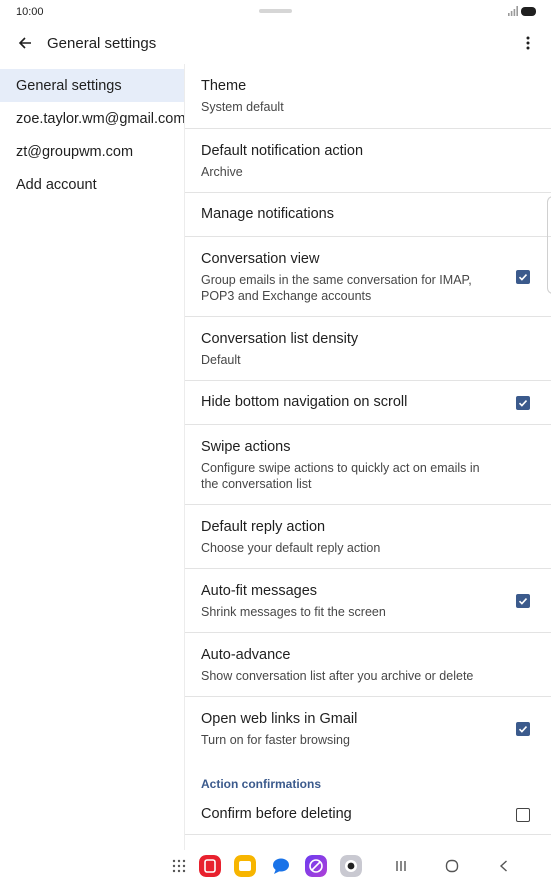  I want to click on setting-subtitle: Shrink messages to fit the screen, so click(293, 611).